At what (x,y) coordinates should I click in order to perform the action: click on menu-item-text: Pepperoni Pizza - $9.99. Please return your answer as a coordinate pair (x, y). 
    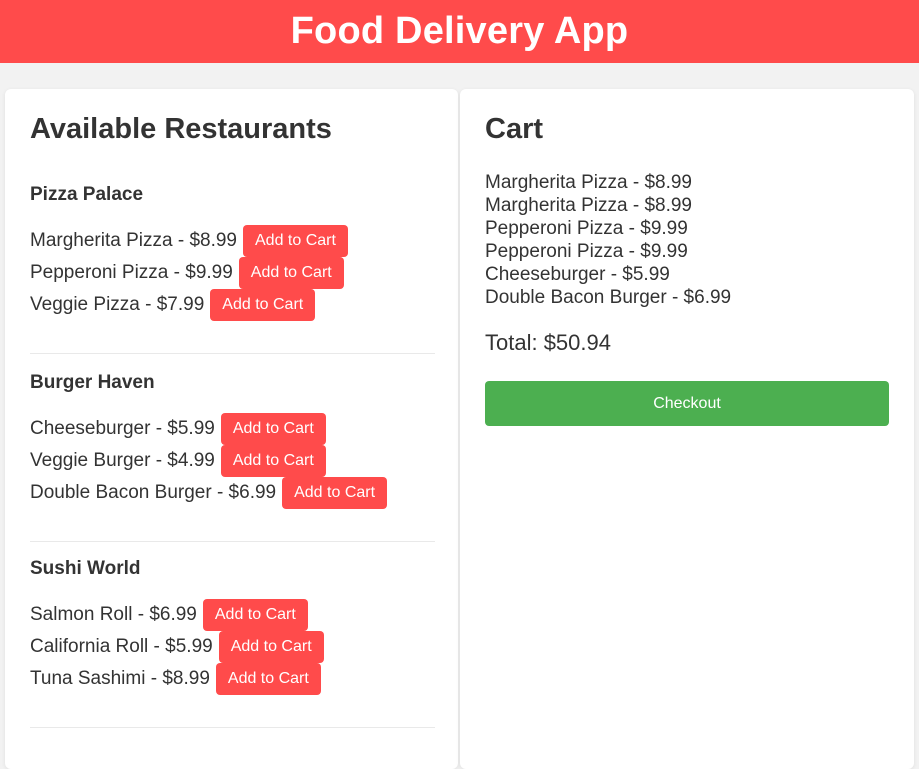
    Looking at the image, I should click on (131, 272).